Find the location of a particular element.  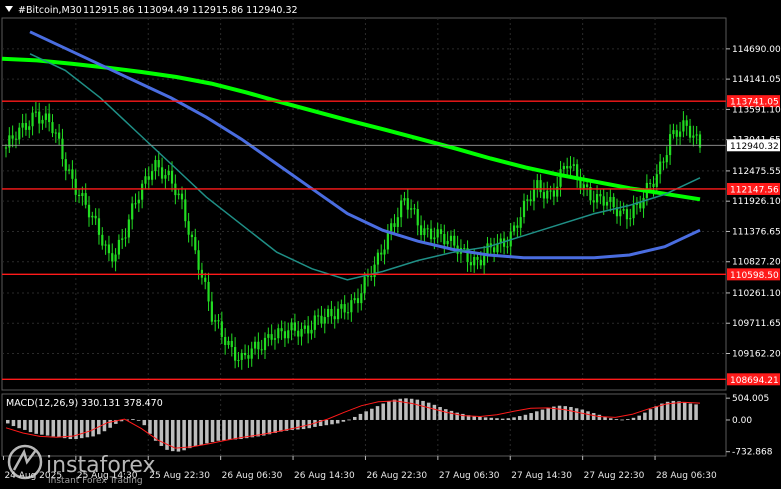

y-tick-label: 112475.55 is located at coordinates (756, 172).